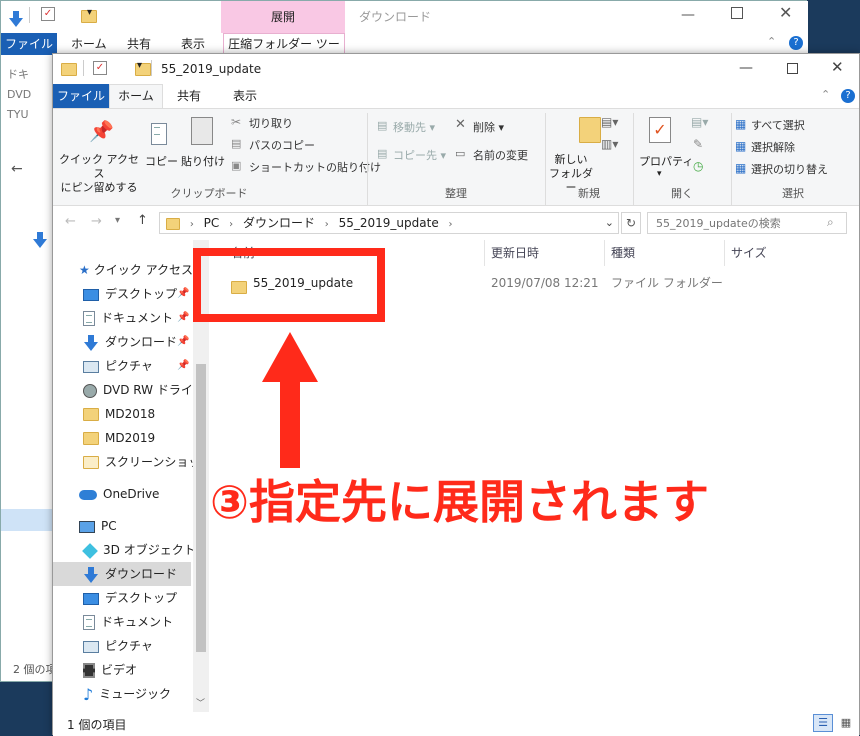 Image resolution: width=860 pixels, height=736 pixels. I want to click on refresh-icon: ↻, so click(631, 223).